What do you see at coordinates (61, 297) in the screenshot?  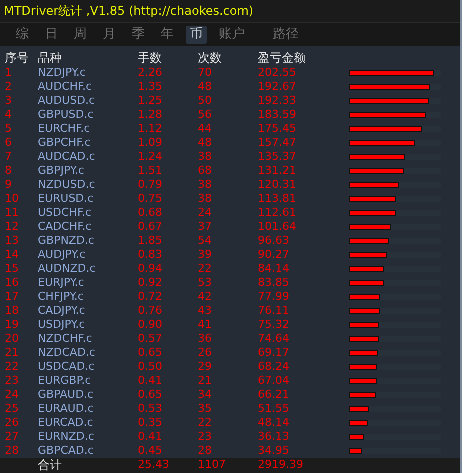 I see `table-cell-text: CHFJPY.c` at bounding box center [61, 297].